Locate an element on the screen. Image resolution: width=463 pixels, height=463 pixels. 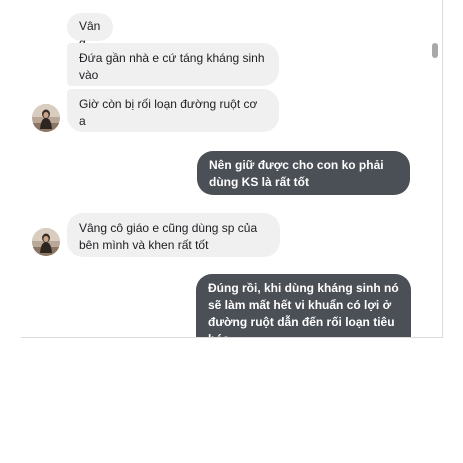
scrollbar-thumb is located at coordinates (435, 50).